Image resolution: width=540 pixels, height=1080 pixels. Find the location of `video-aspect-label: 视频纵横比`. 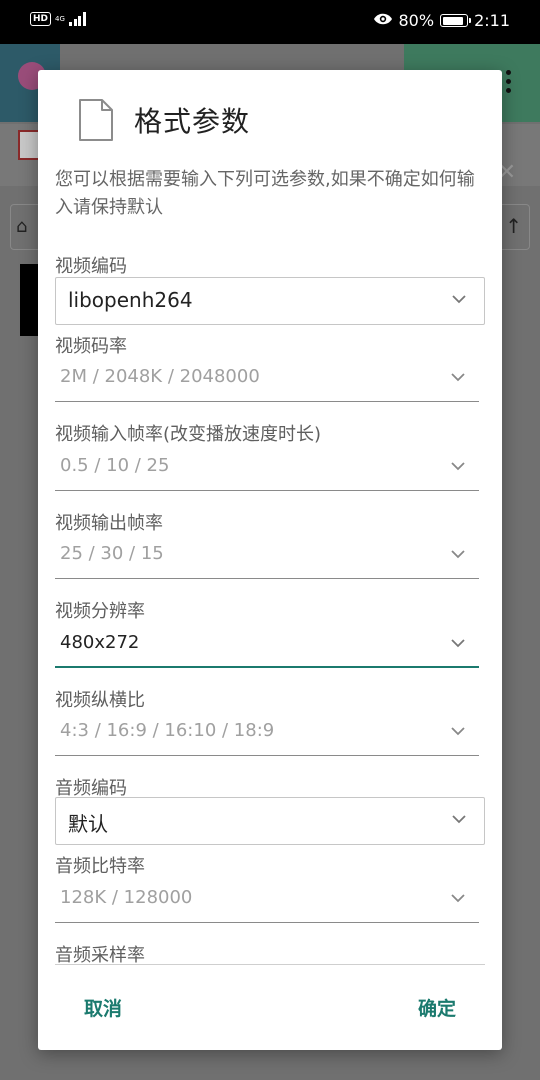

video-aspect-label: 视频纵横比 is located at coordinates (100, 700).